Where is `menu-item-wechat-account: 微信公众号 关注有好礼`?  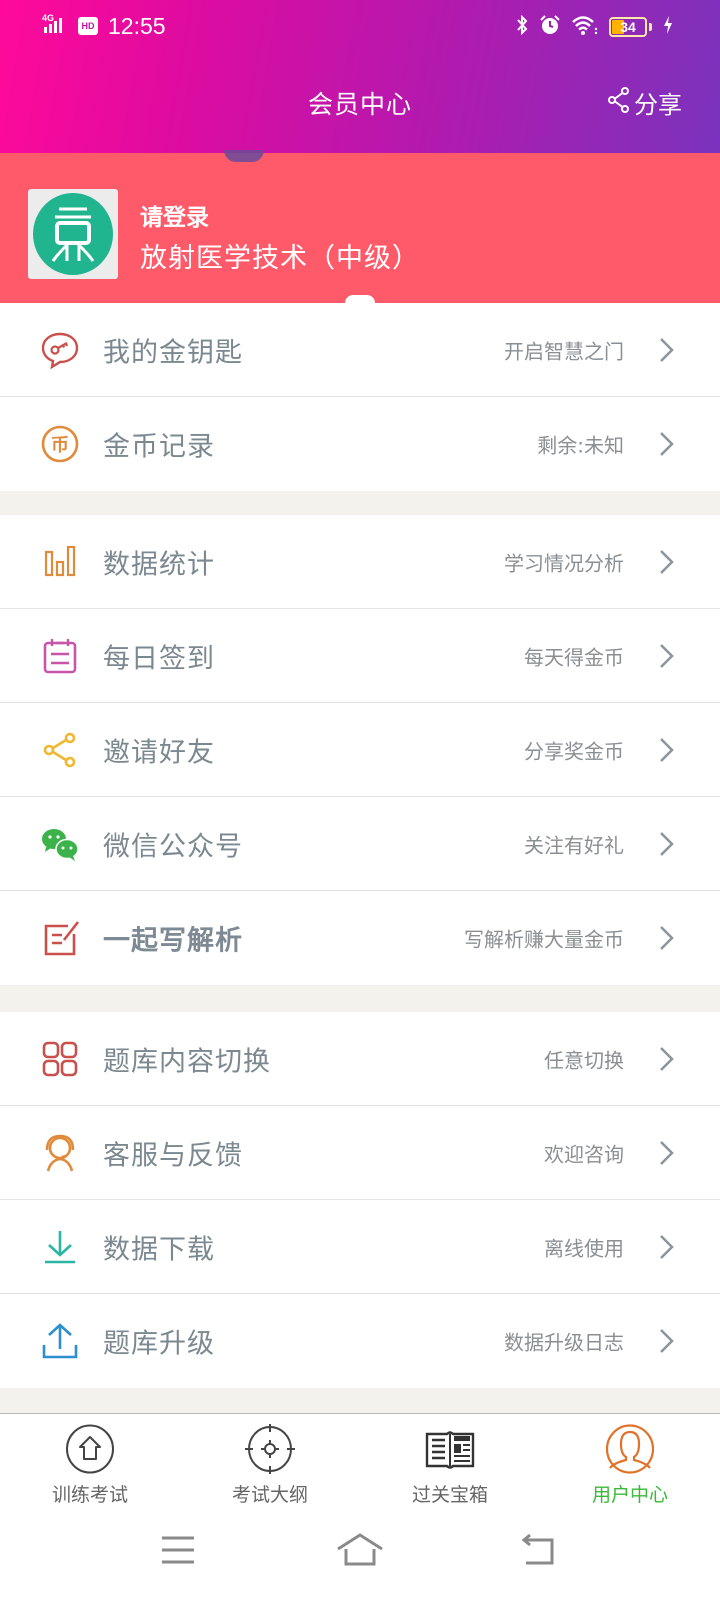 menu-item-wechat-account: 微信公众号 关注有好礼 is located at coordinates (360, 844).